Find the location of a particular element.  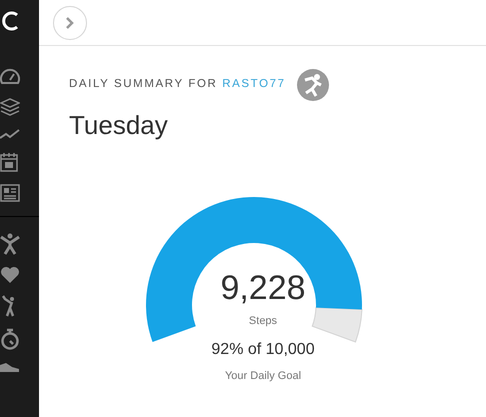

logo-icon is located at coordinates (10, 21).